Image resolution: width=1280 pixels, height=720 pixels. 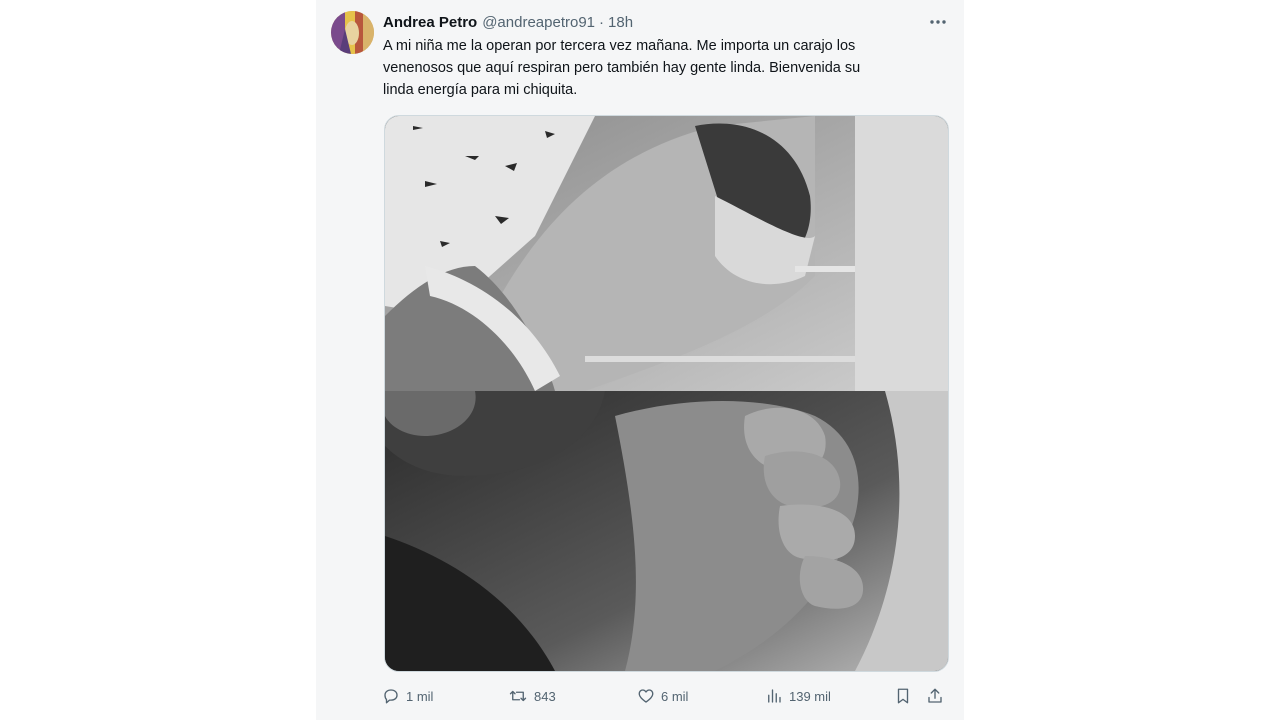 I want to click on retweet-button: 843, so click(x=532, y=696).